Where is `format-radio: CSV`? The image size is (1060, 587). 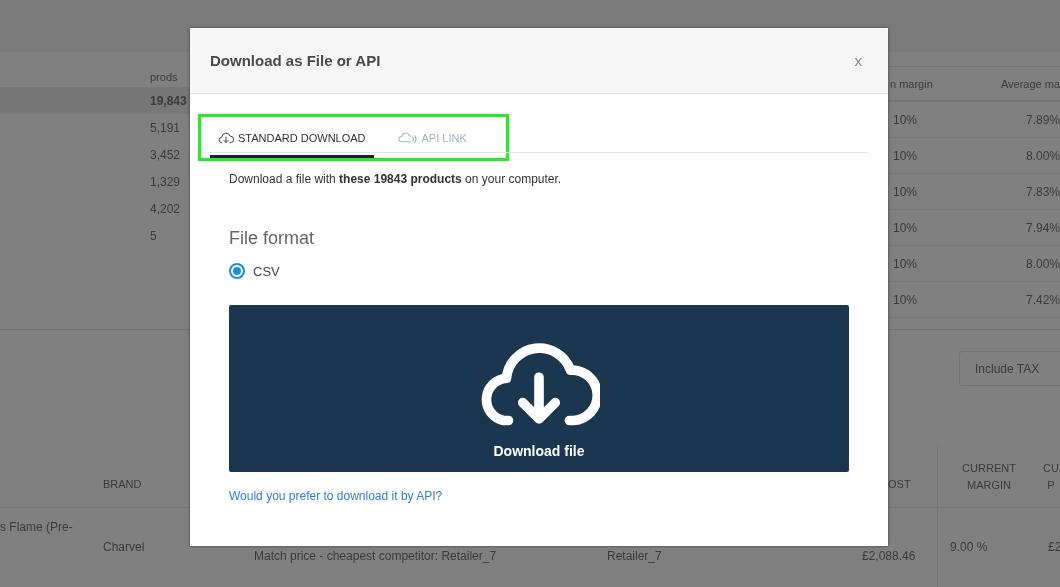
format-radio: CSV is located at coordinates (539, 271).